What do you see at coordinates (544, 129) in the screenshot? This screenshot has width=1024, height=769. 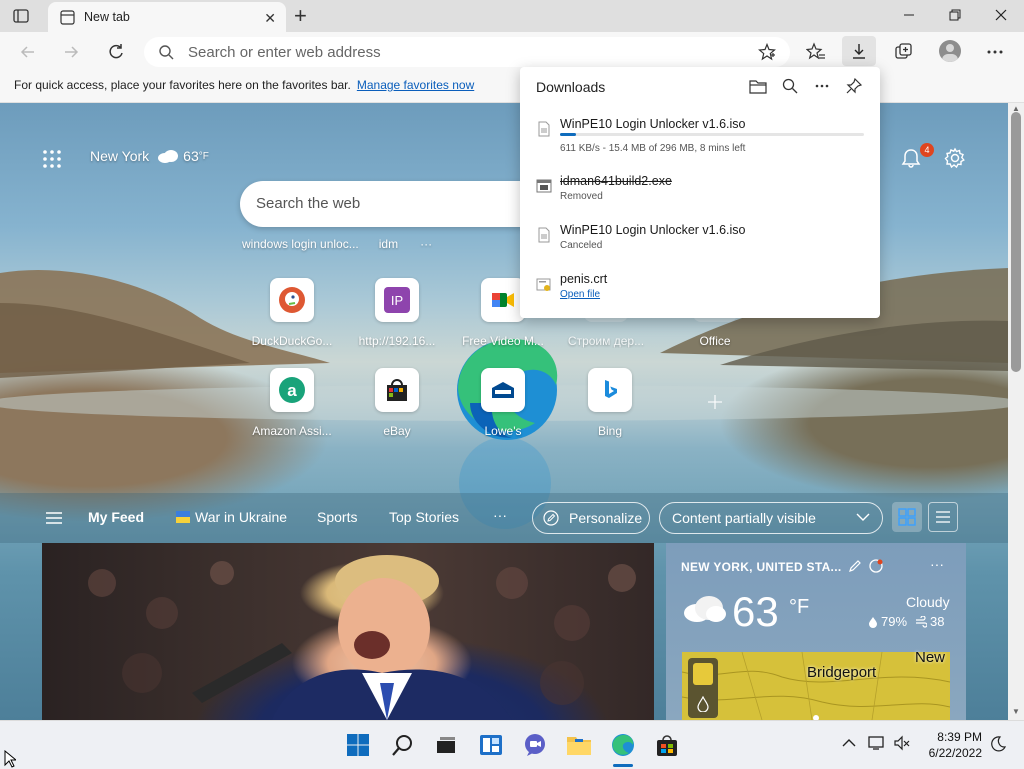 I see `file-icon` at bounding box center [544, 129].